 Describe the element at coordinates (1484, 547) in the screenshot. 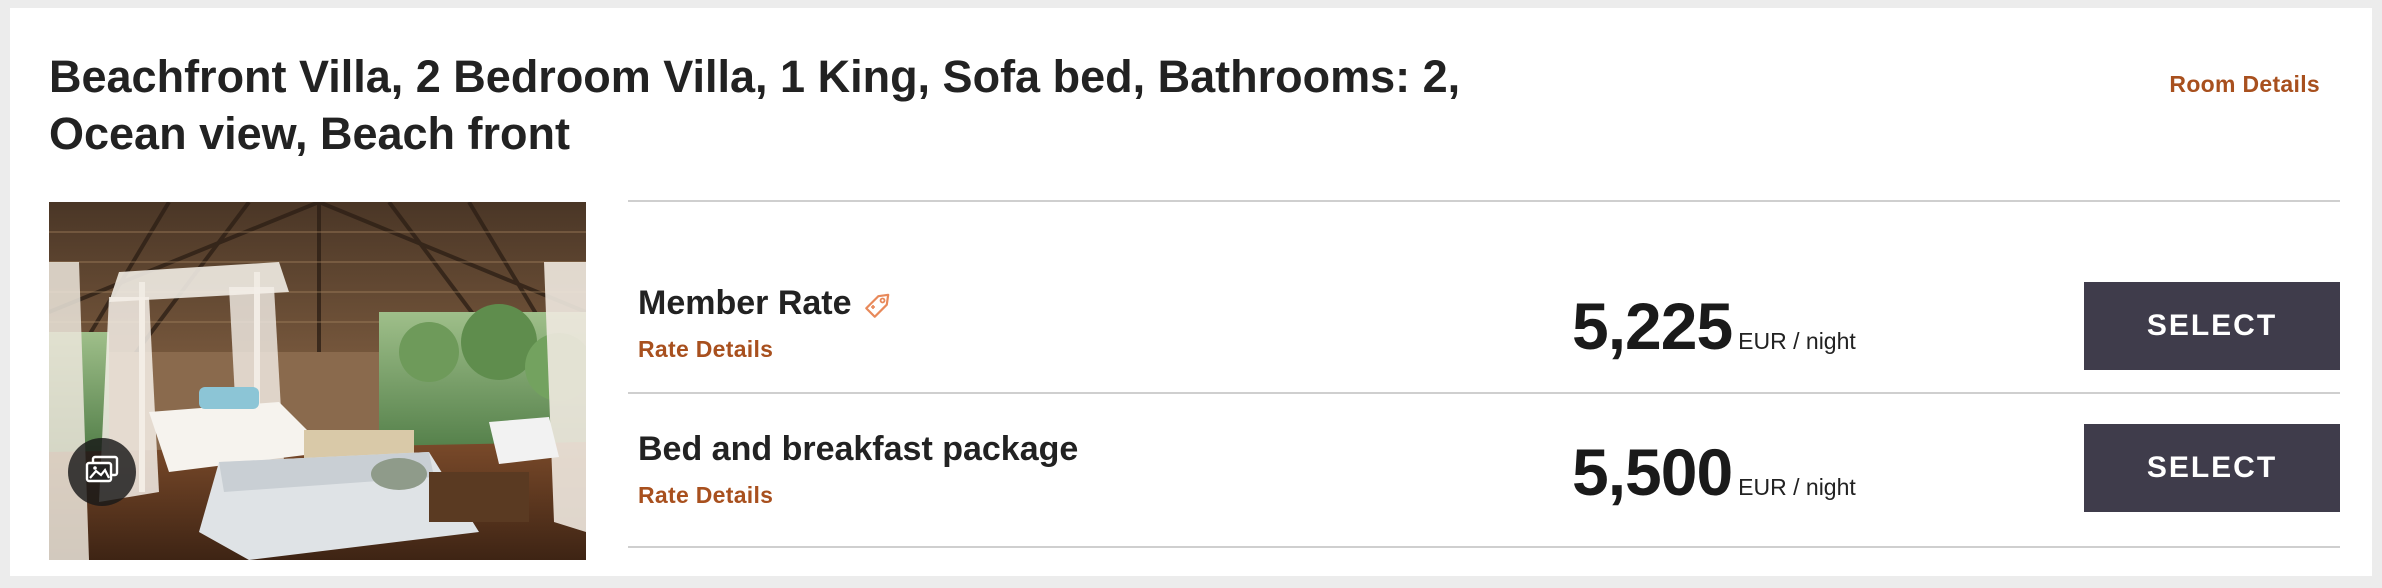

I see `divider` at that location.